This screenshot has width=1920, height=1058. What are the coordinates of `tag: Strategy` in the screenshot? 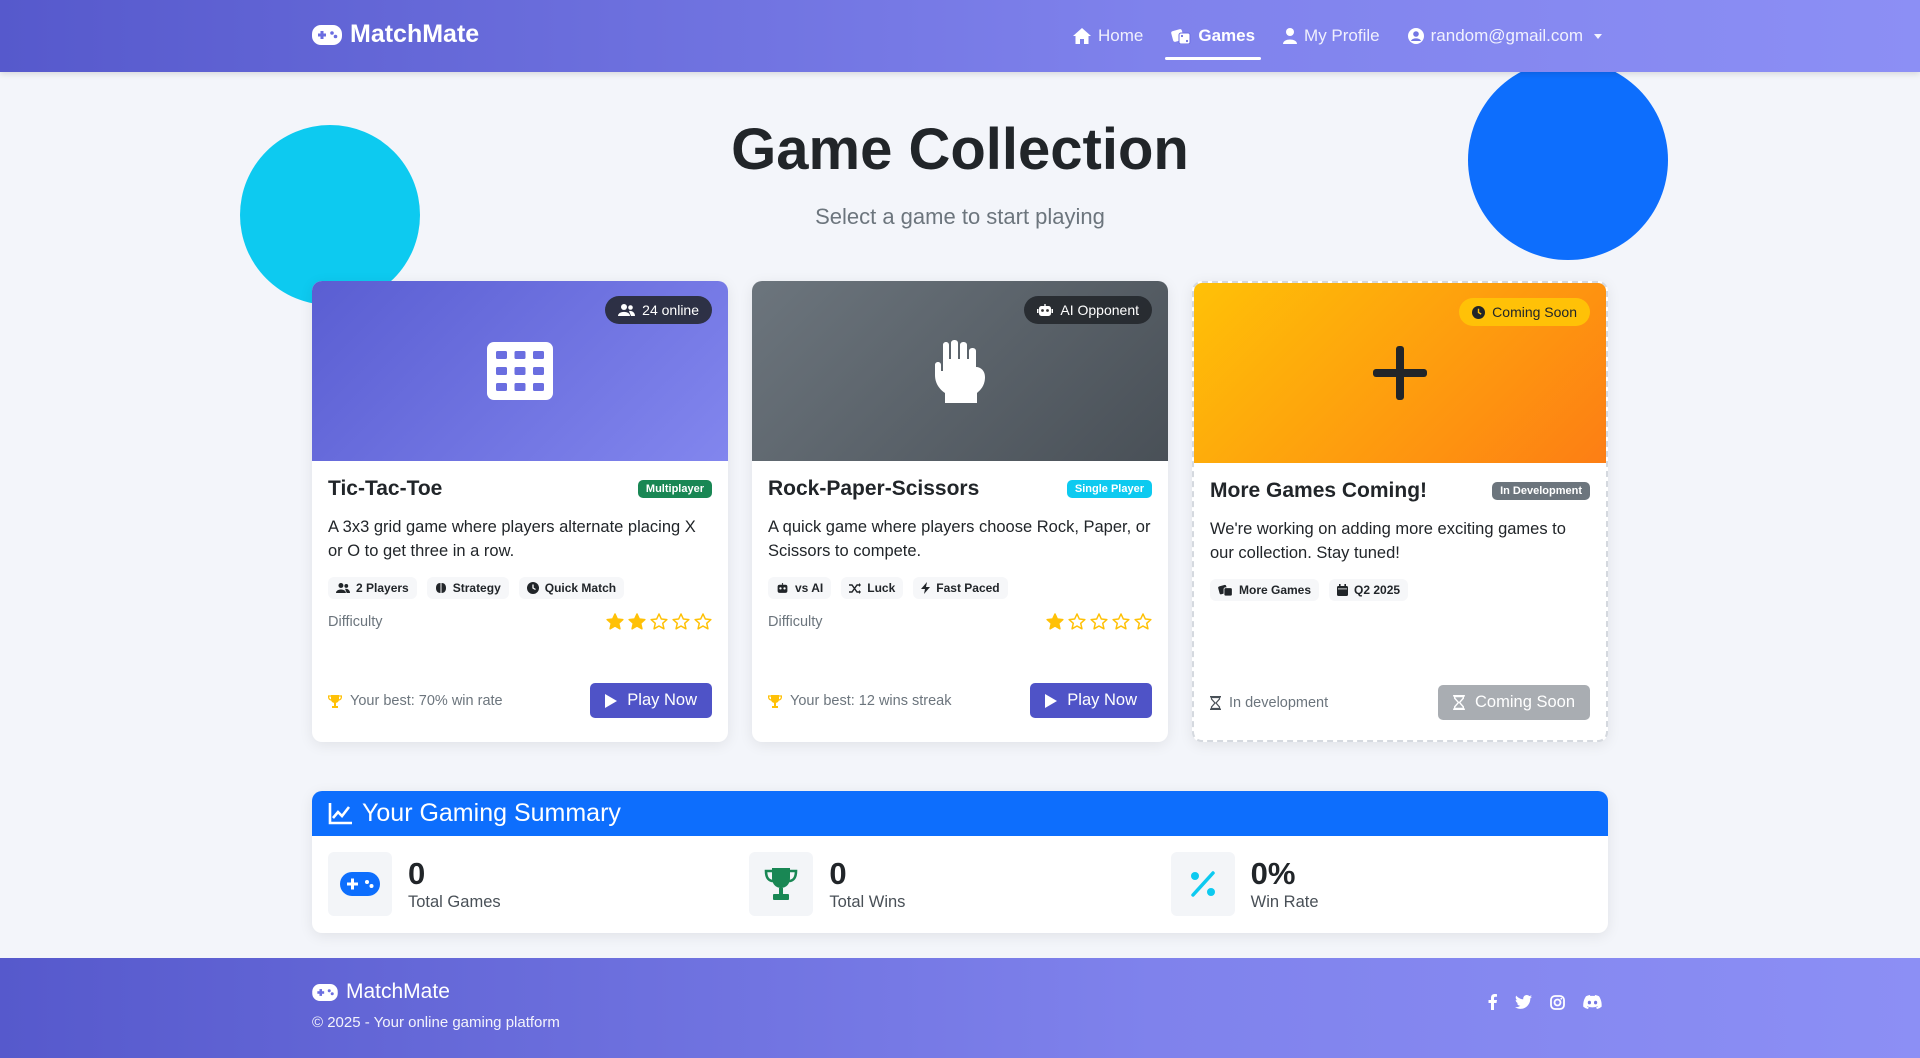 It's located at (467, 588).